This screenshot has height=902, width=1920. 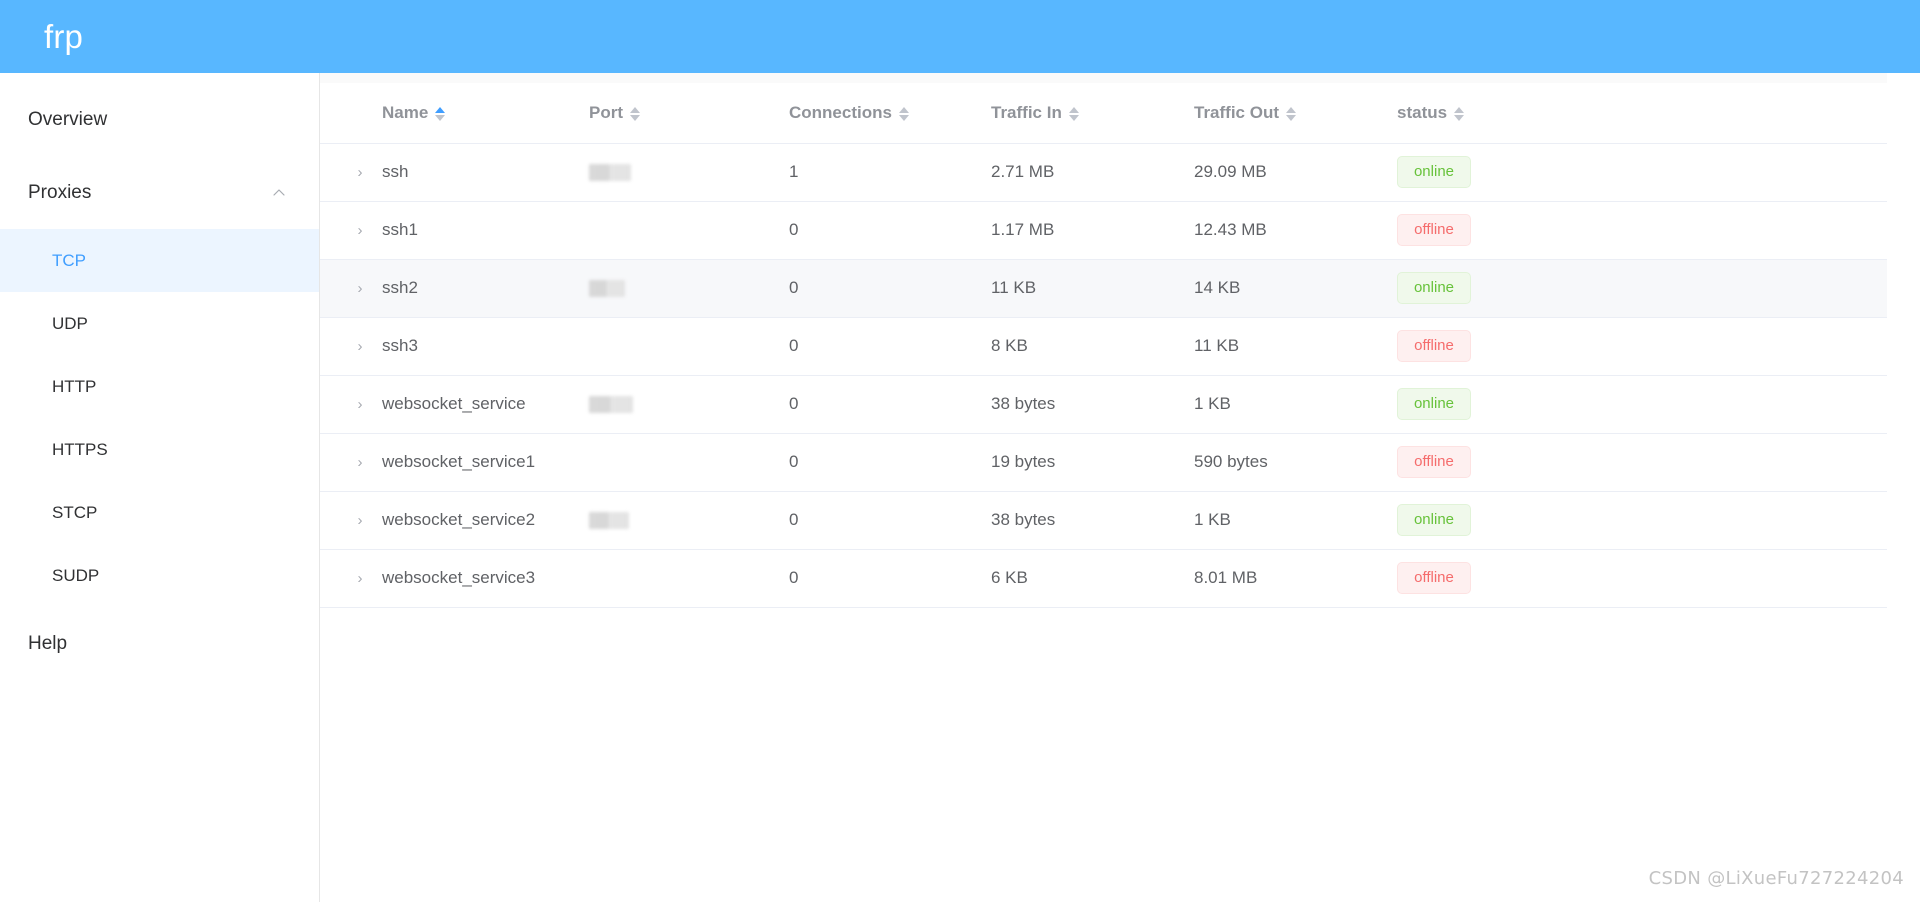 What do you see at coordinates (69, 260) in the screenshot?
I see `sidebar-sub-label-tcp: TCP` at bounding box center [69, 260].